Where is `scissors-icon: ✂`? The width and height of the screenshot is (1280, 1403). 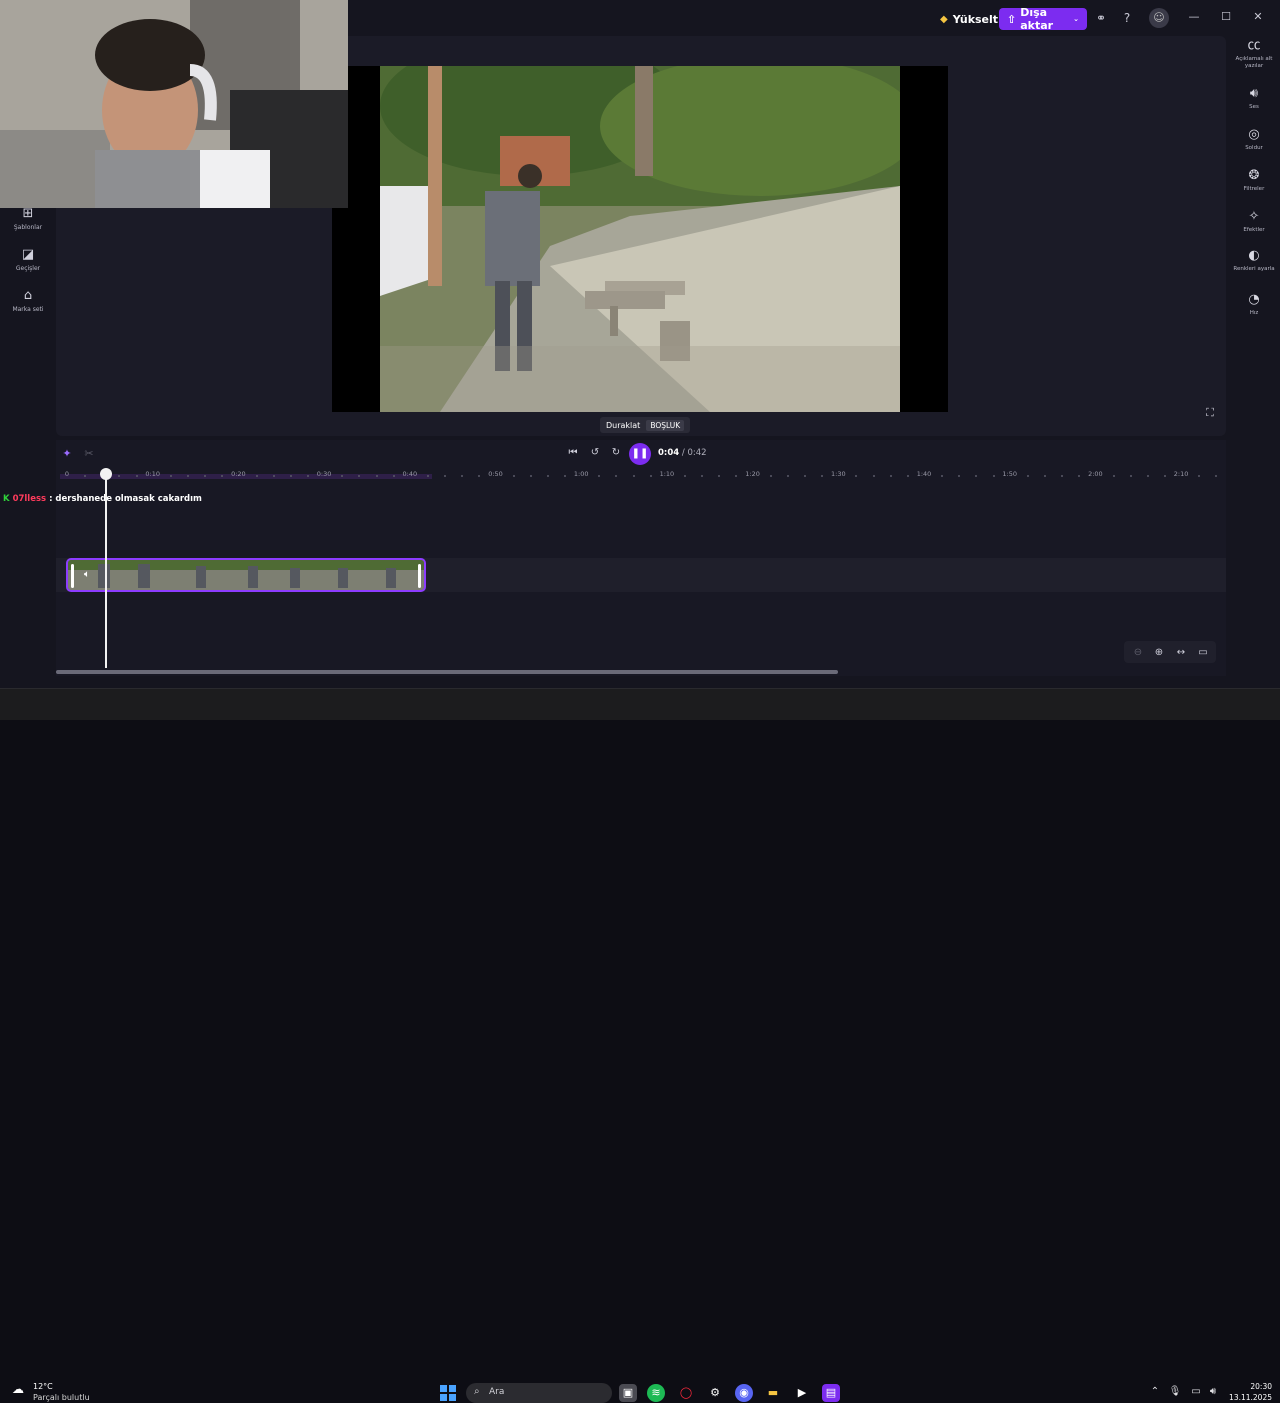 scissors-icon: ✂ is located at coordinates (89, 454).